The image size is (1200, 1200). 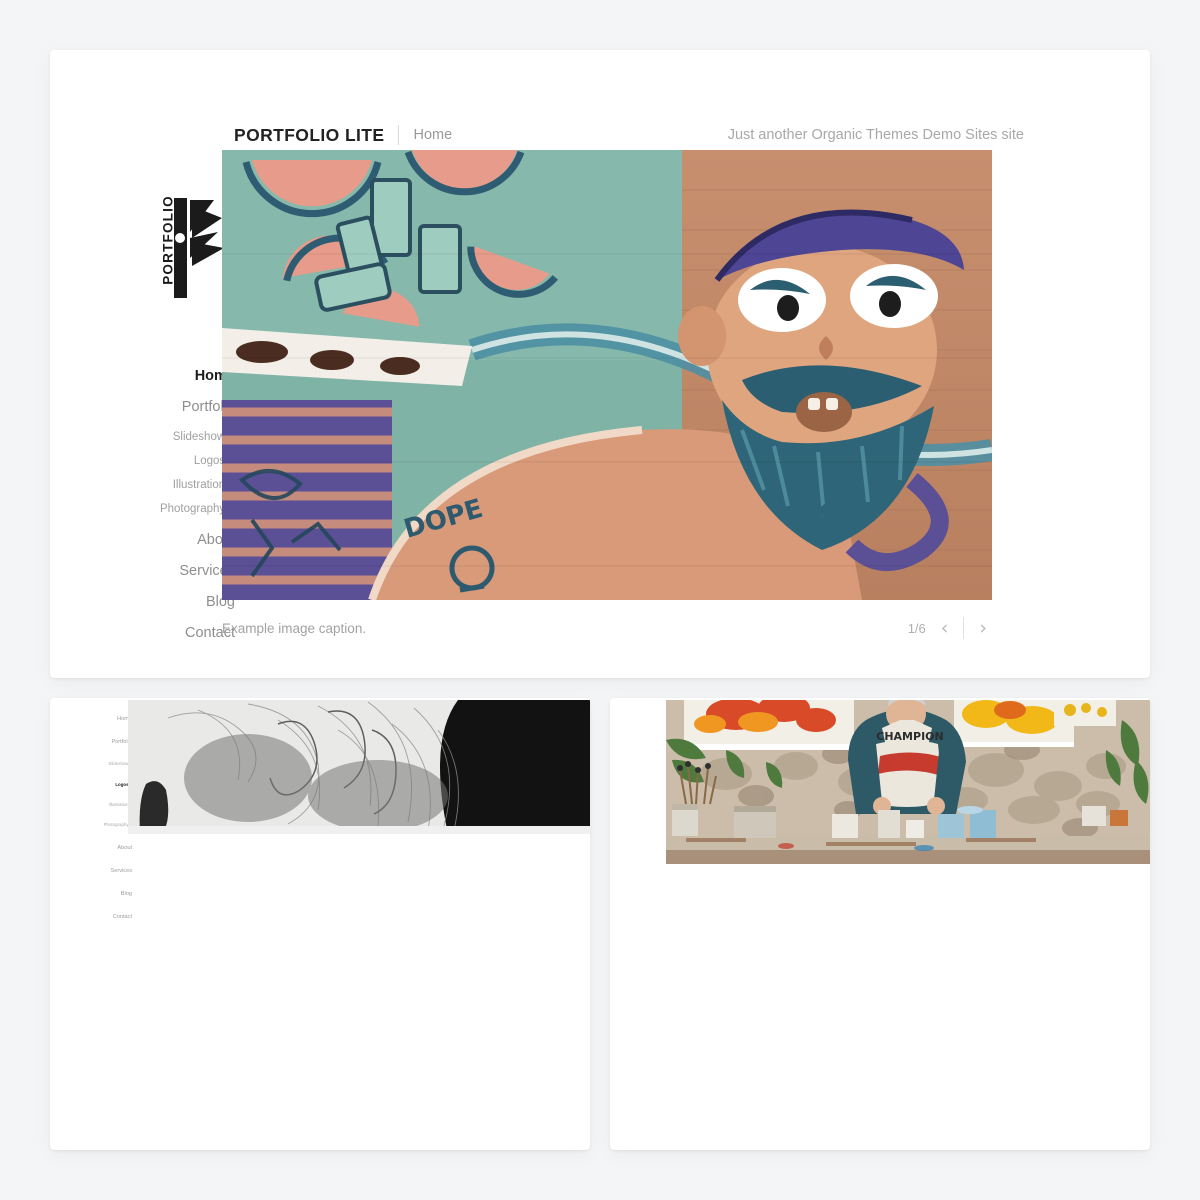 I want to click on controls-divider, so click(x=964, y=628).